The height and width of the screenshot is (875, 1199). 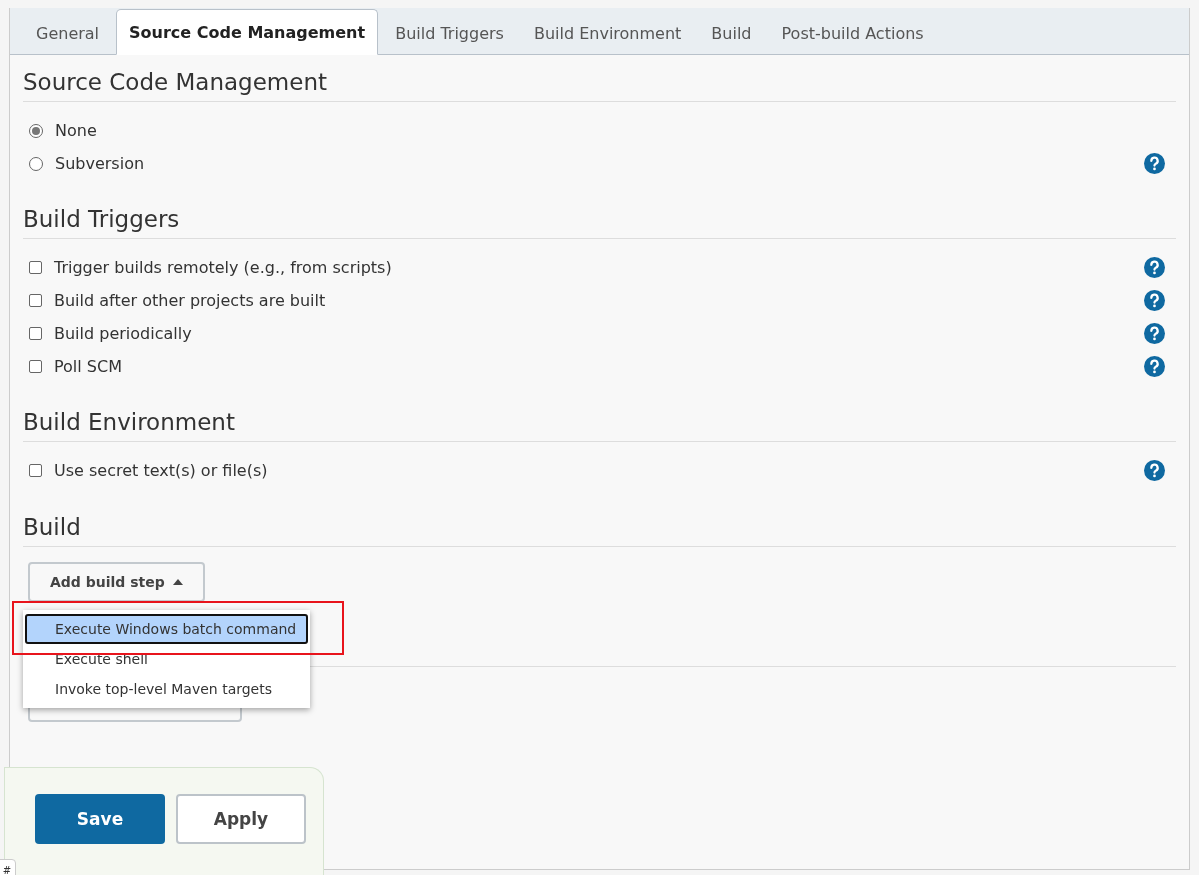 What do you see at coordinates (8, 867) in the screenshot?
I see `corner-tab: #` at bounding box center [8, 867].